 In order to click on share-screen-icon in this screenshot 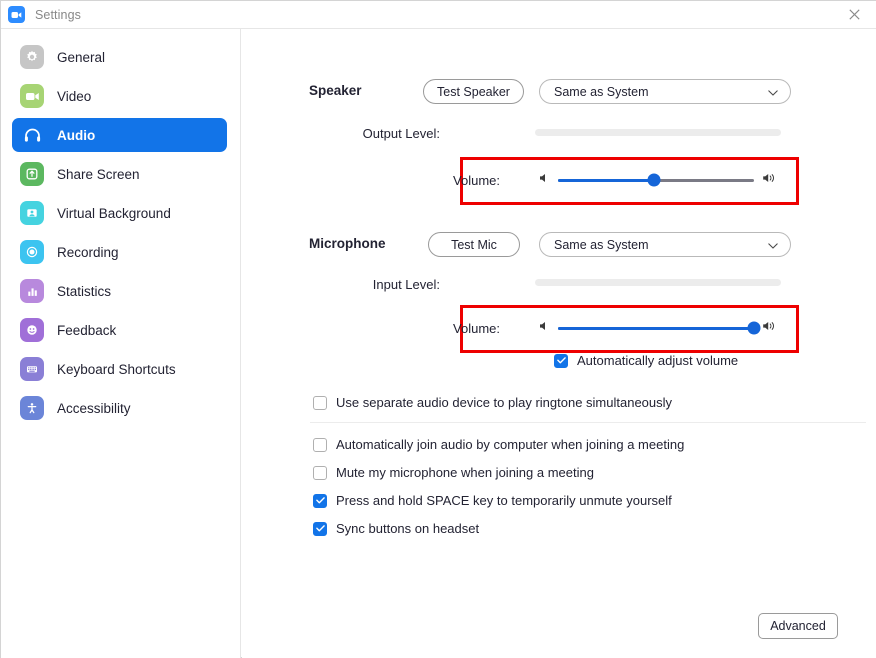, I will do `click(32, 174)`.